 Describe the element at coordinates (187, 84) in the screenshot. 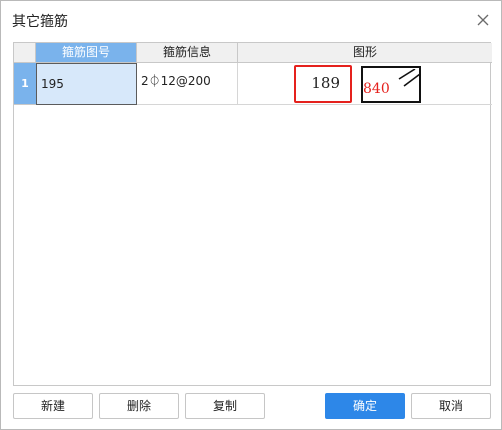

I see `stirrup-info-cell: 2⏀12@200` at that location.